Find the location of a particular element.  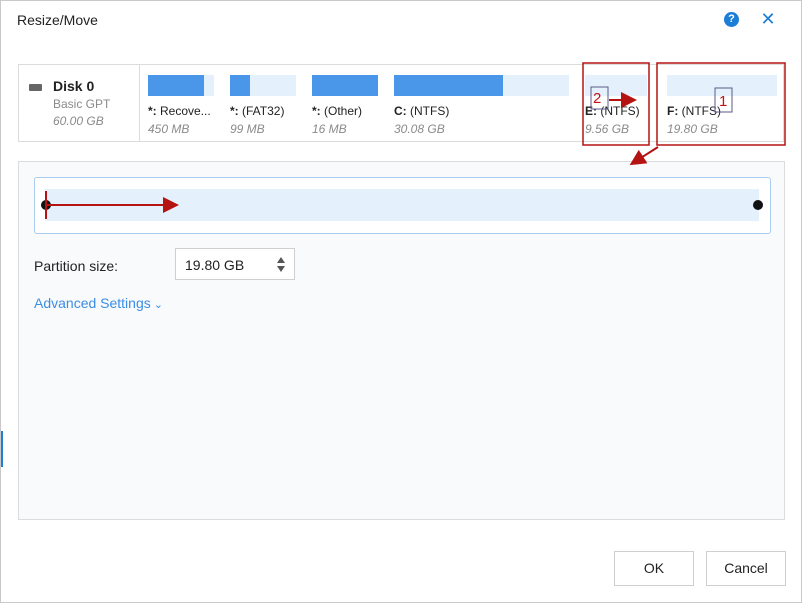

partition-other: *: (Other) 16 MB is located at coordinates (346, 103).